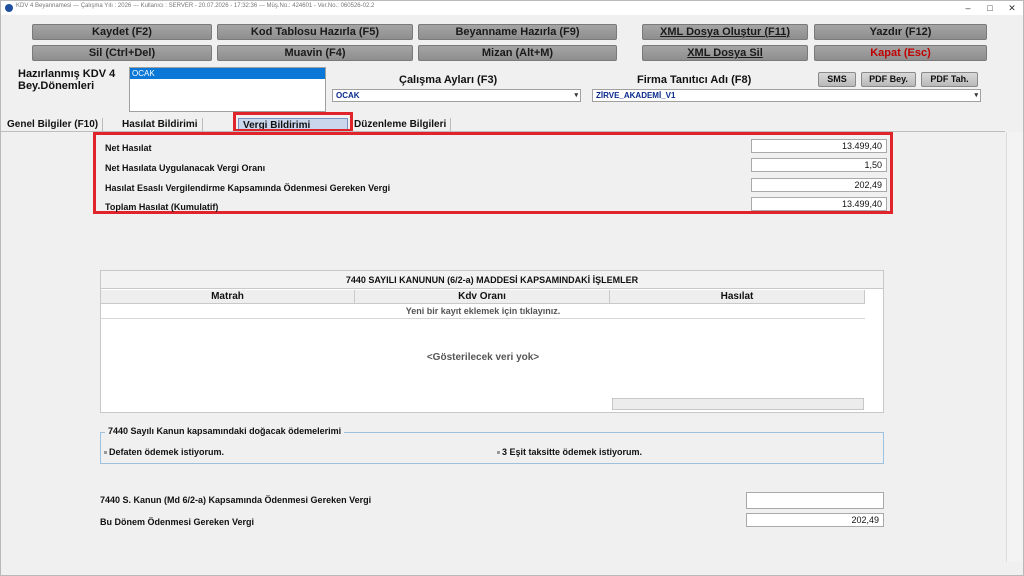 This screenshot has height=576, width=1024. I want to click on prepare-declaration-button: Beyanname Hazırla (F9), so click(517, 32).